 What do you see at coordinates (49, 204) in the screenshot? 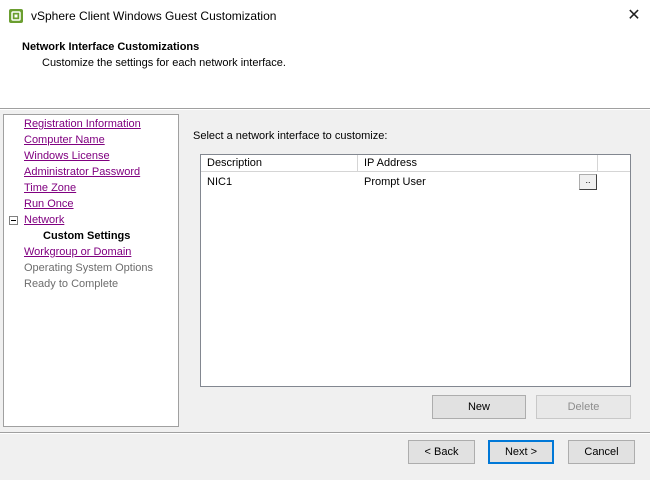
I see `nav-run-once: Run Once` at bounding box center [49, 204].